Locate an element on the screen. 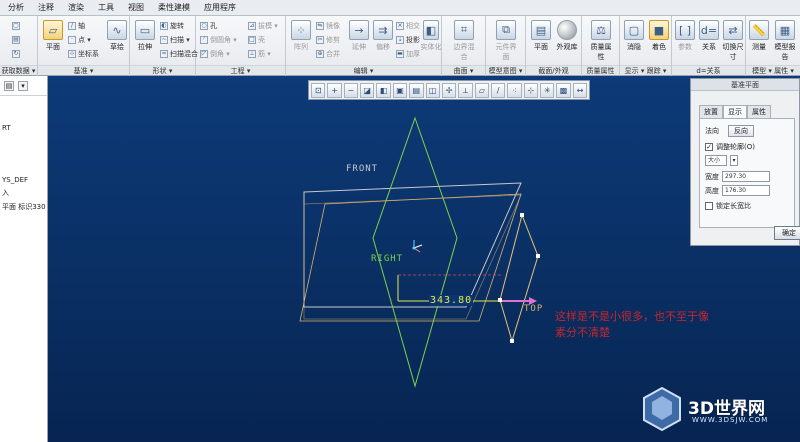  shaded-icon: ■ is located at coordinates (659, 30).